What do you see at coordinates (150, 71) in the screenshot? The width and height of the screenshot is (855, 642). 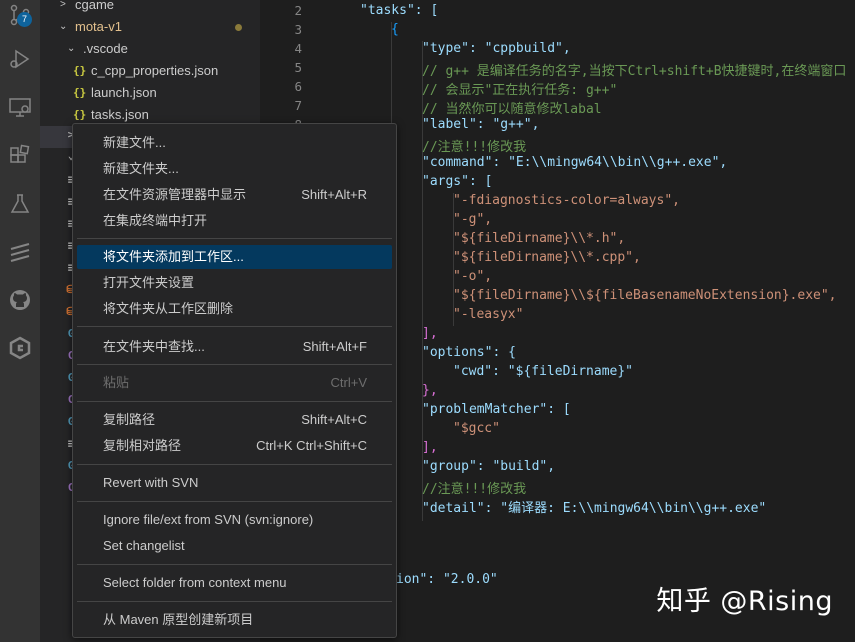 I see `file-c-cpp-properties: {} c_cpp_properties.json` at bounding box center [150, 71].